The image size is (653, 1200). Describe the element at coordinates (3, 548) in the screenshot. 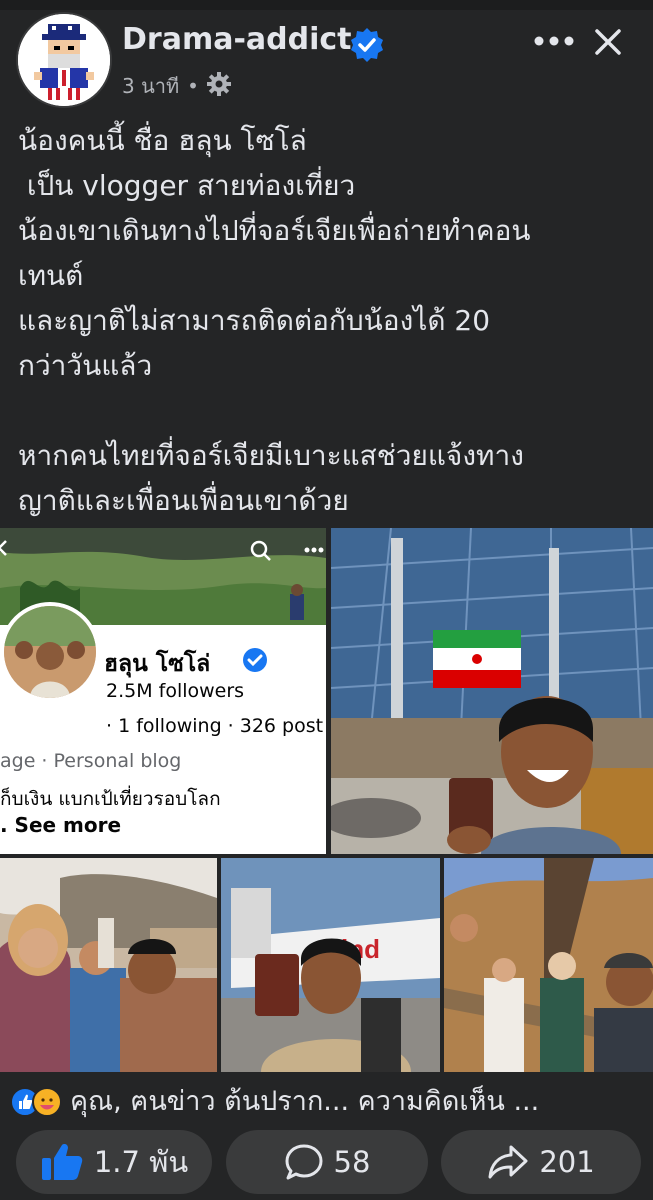

I see `back-arrow-icon` at that location.